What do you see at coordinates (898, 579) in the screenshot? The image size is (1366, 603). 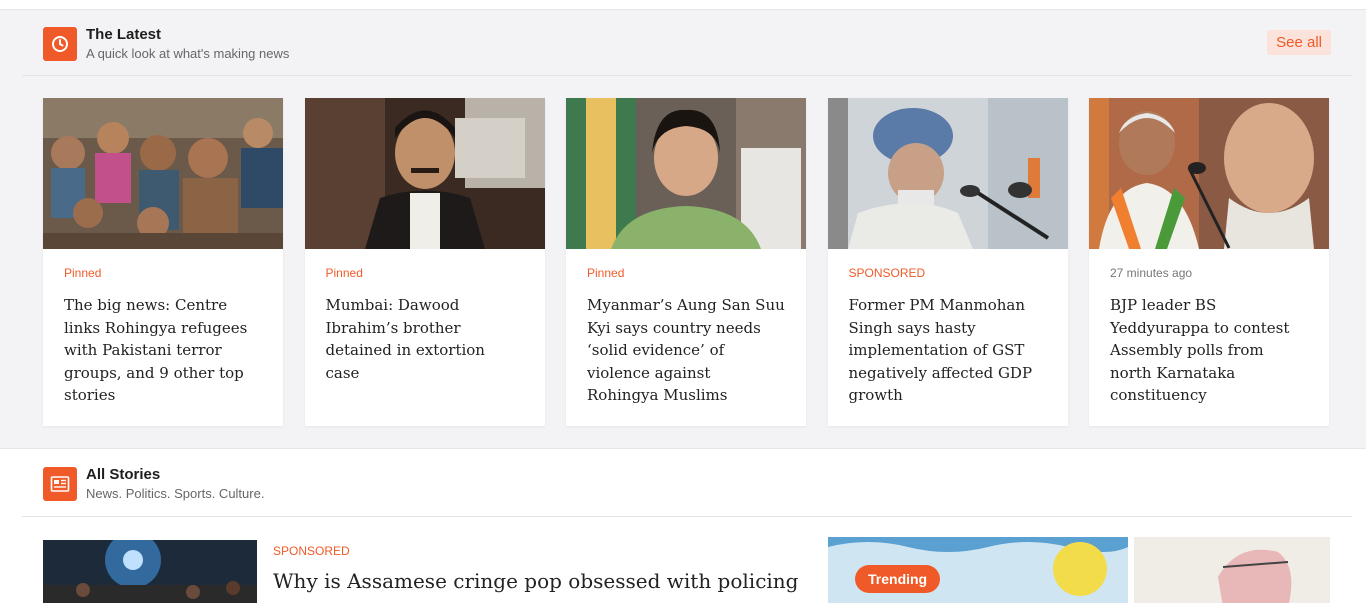 I see `trending-badge: Trending` at bounding box center [898, 579].